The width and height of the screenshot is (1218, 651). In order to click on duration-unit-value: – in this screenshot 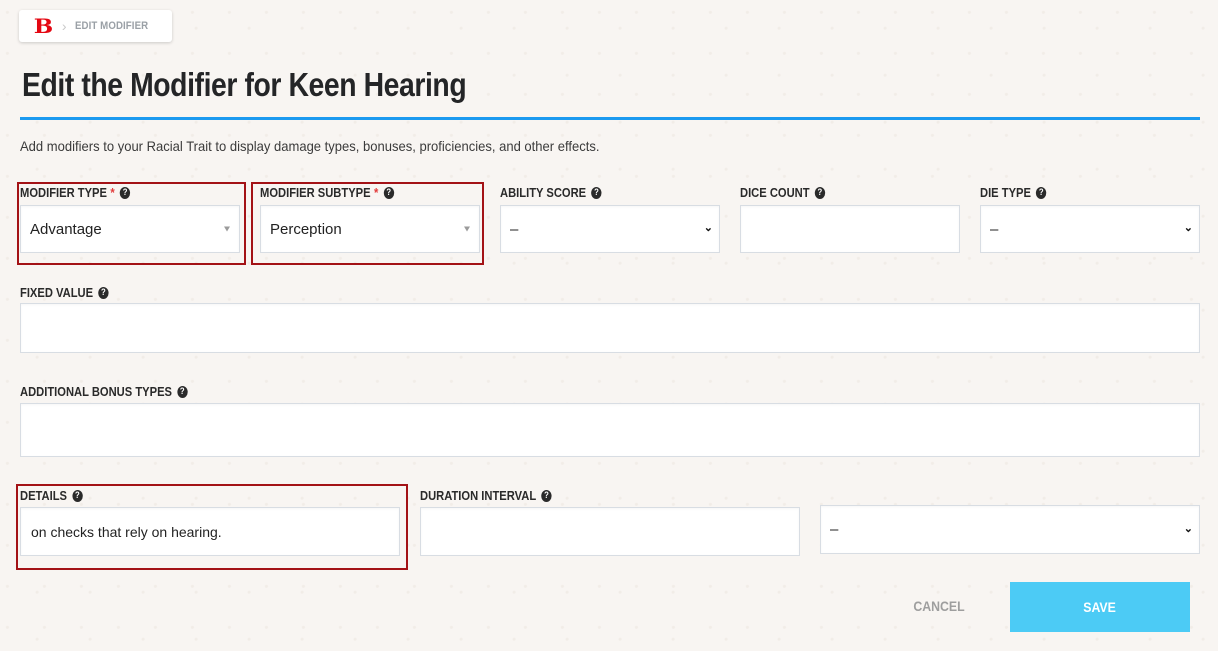, I will do `click(834, 529)`.